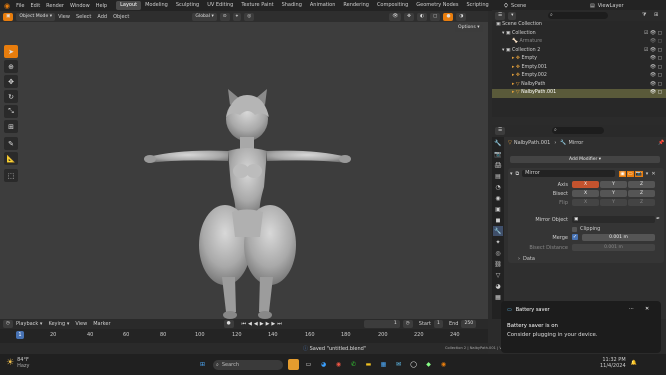 The width and height of the screenshot is (666, 375). What do you see at coordinates (526, 259) in the screenshot?
I see `data-subpanel-toggle: › Data` at bounding box center [526, 259].